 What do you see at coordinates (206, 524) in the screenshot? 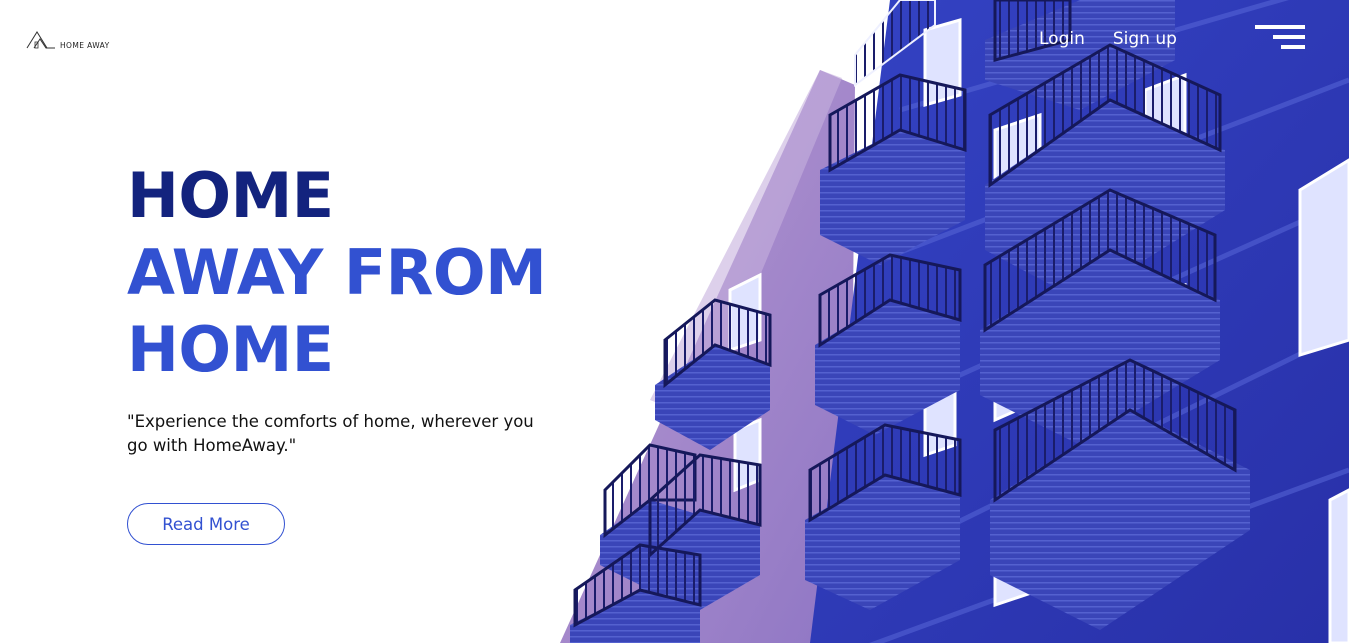
I see `read-more-button: Read More` at bounding box center [206, 524].